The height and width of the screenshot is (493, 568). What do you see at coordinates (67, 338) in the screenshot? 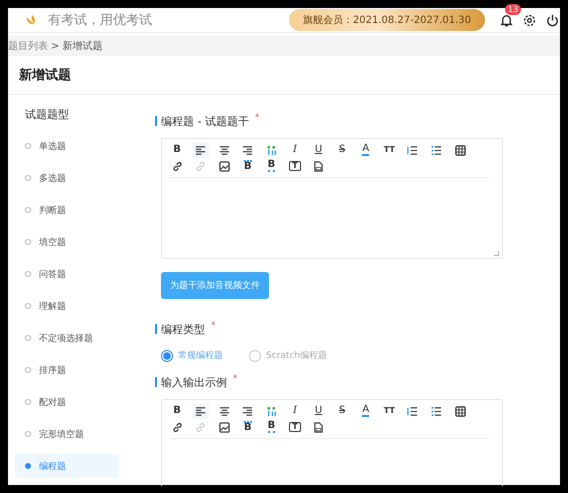
I see `question-type-item: 不定项选择题` at bounding box center [67, 338].